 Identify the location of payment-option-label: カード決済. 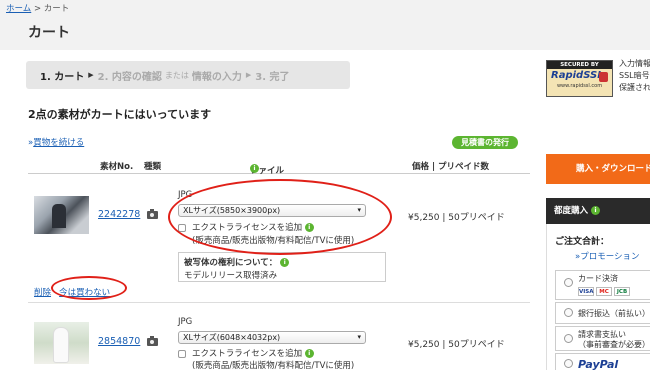
(598, 278).